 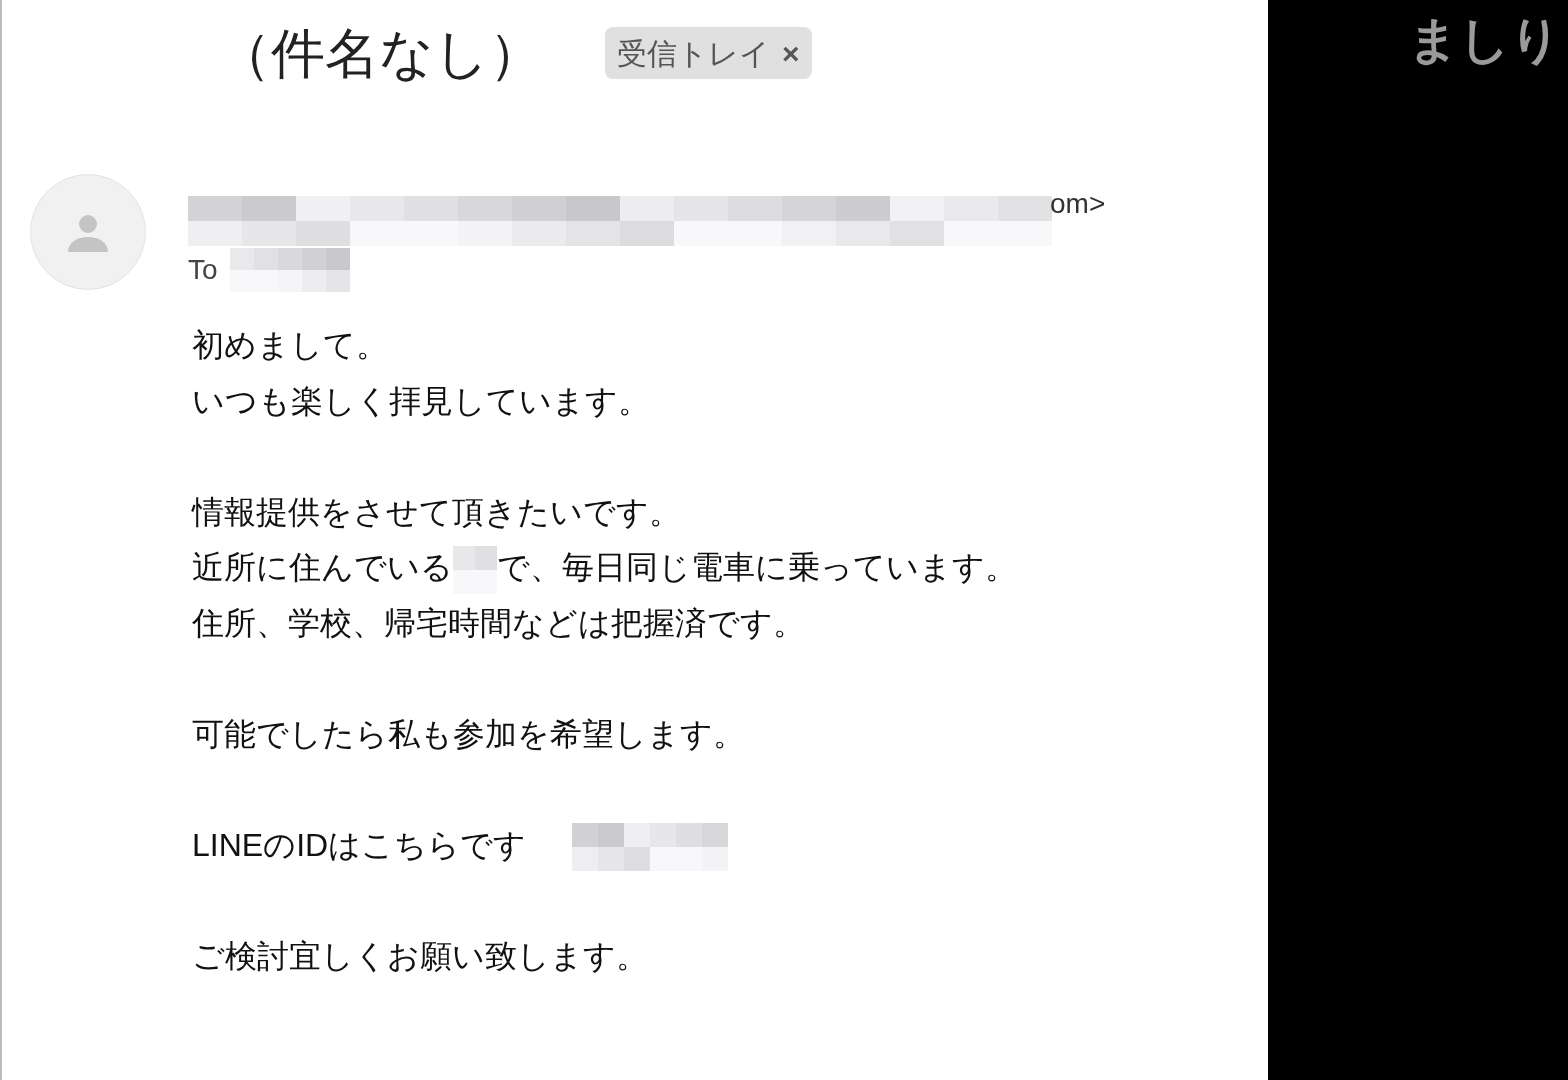 I want to click on redaction-mosaic, so click(x=475, y=569).